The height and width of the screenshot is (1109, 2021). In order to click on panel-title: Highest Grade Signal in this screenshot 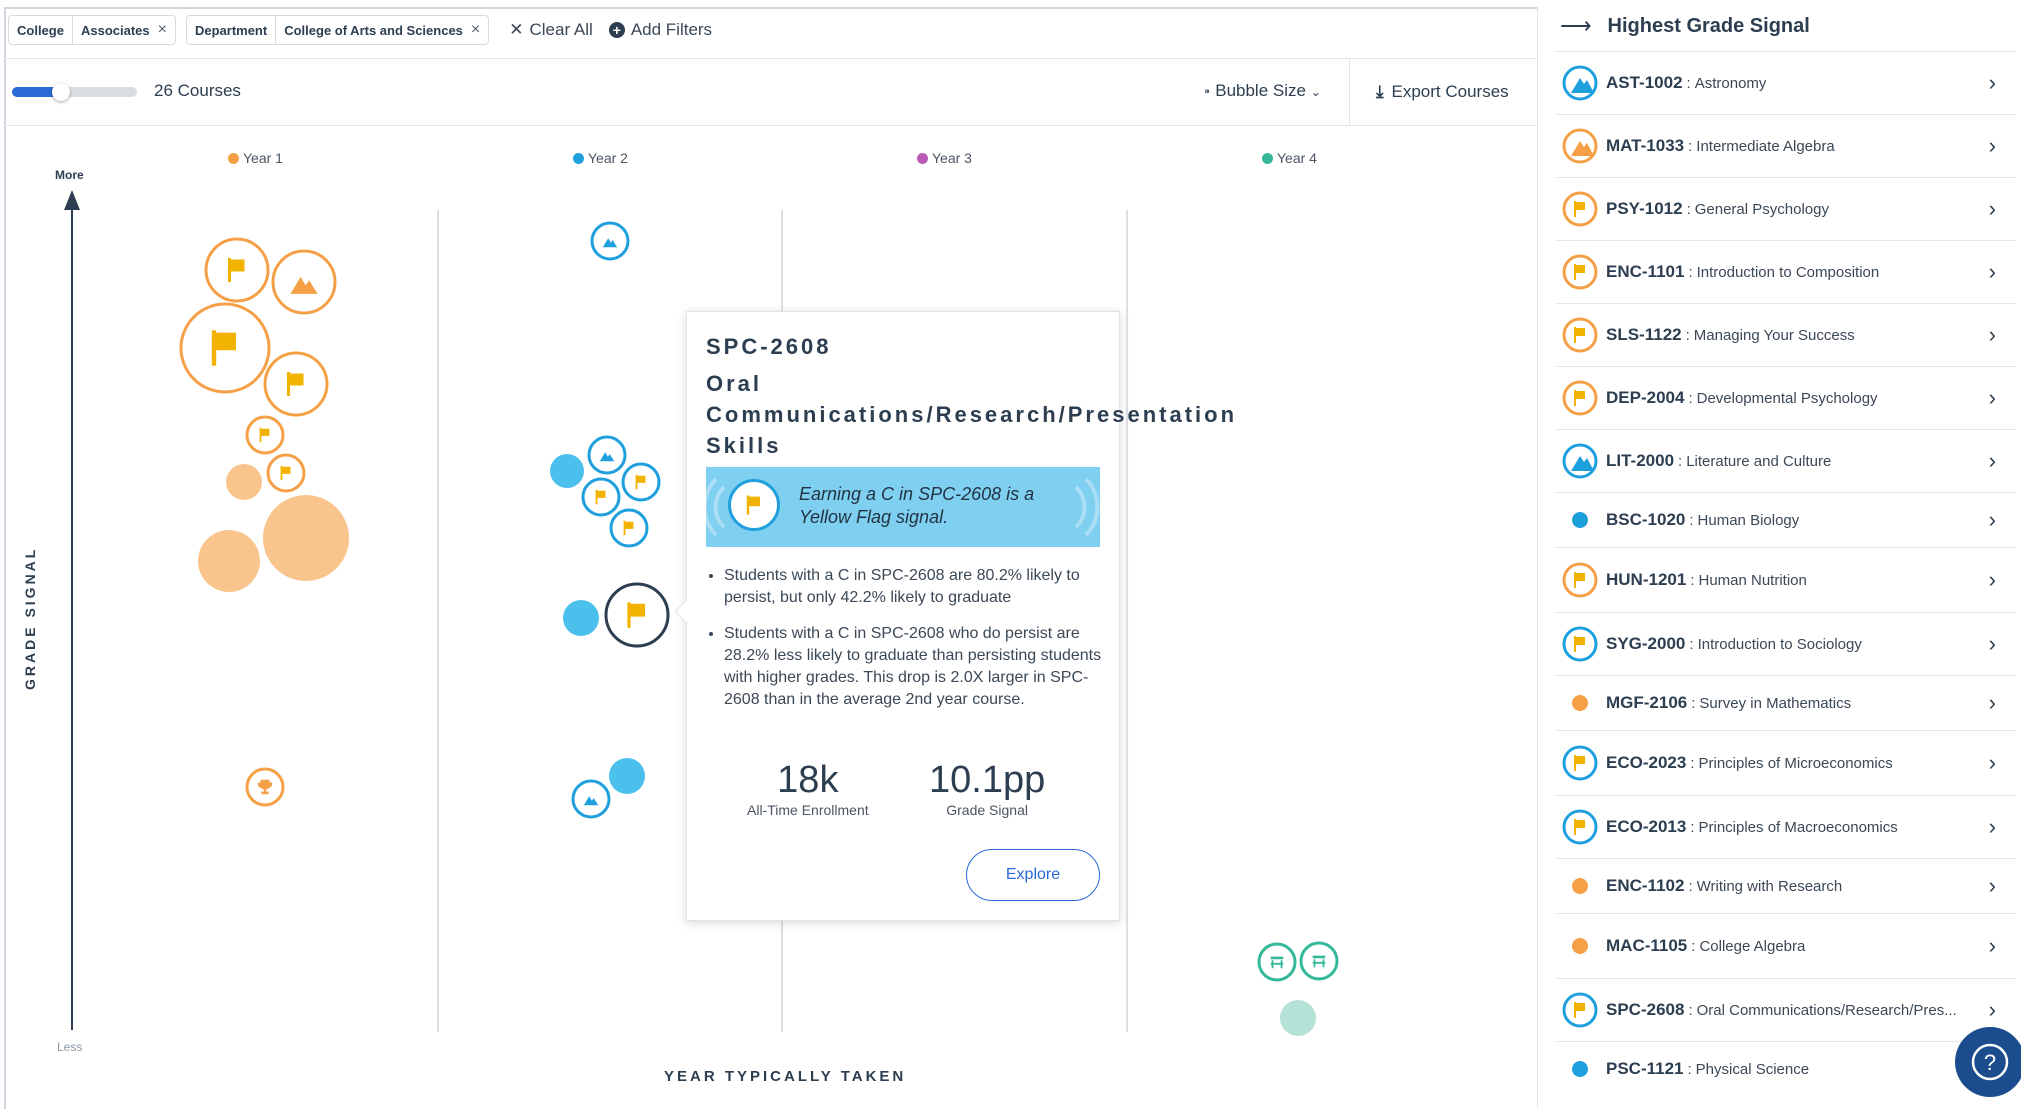, I will do `click(1708, 25)`.